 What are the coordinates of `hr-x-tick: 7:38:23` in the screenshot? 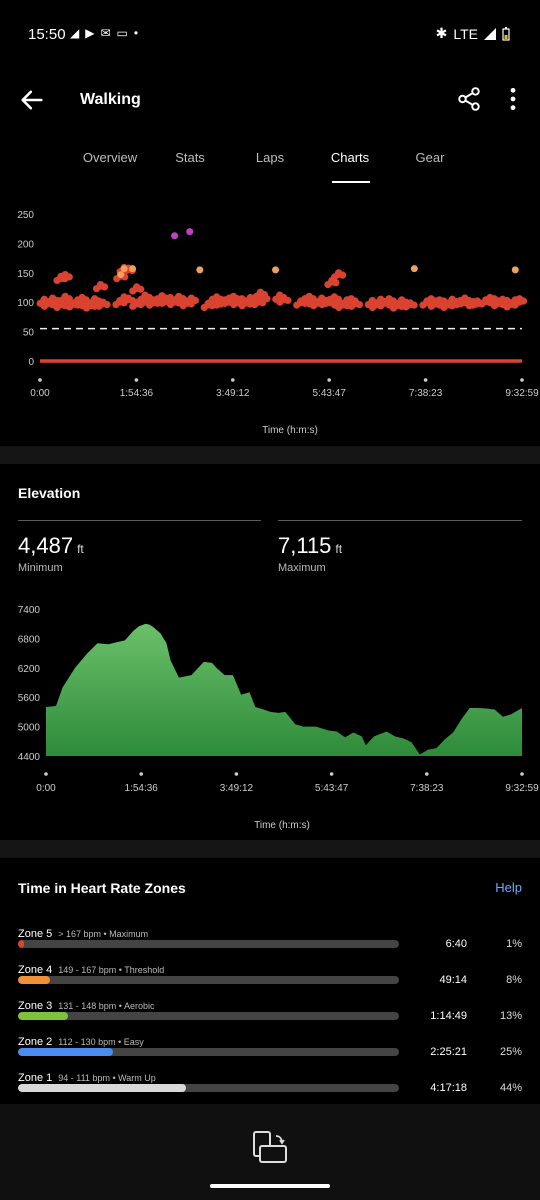 It's located at (426, 393).